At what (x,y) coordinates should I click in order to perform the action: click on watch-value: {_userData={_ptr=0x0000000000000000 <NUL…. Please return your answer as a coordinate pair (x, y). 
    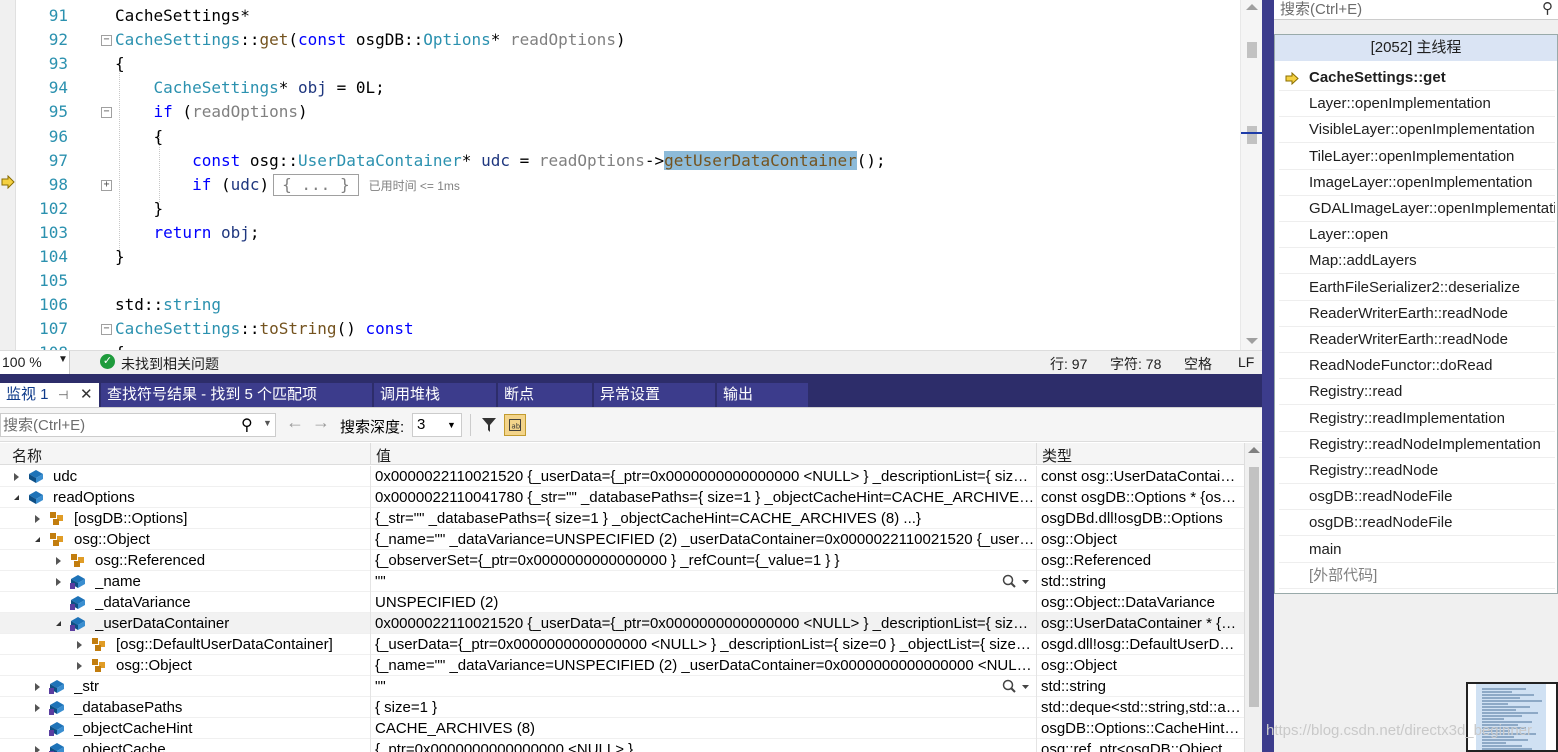
    Looking at the image, I should click on (705, 644).